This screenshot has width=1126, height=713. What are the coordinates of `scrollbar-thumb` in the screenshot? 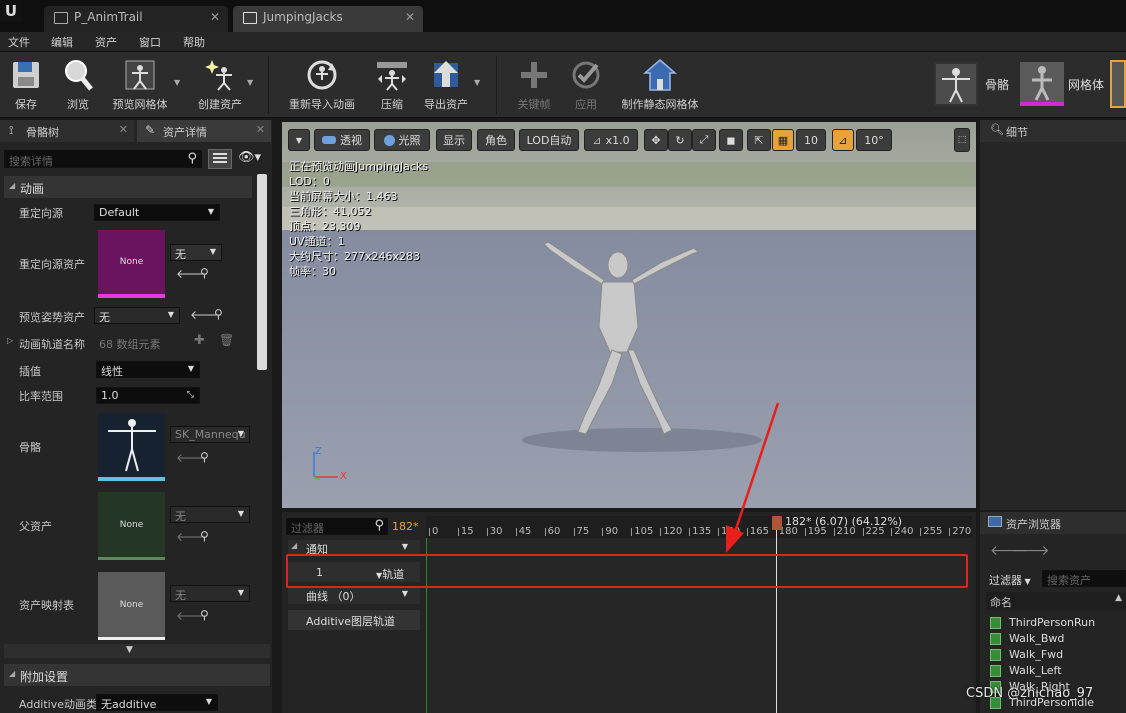 It's located at (262, 272).